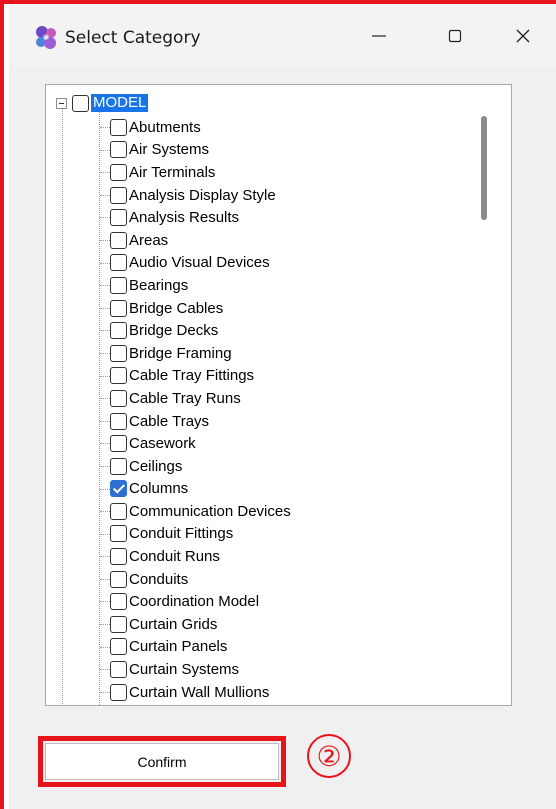 This screenshot has height=809, width=556. What do you see at coordinates (273, 263) in the screenshot?
I see `tree-item: Audio Visual Devices` at bounding box center [273, 263].